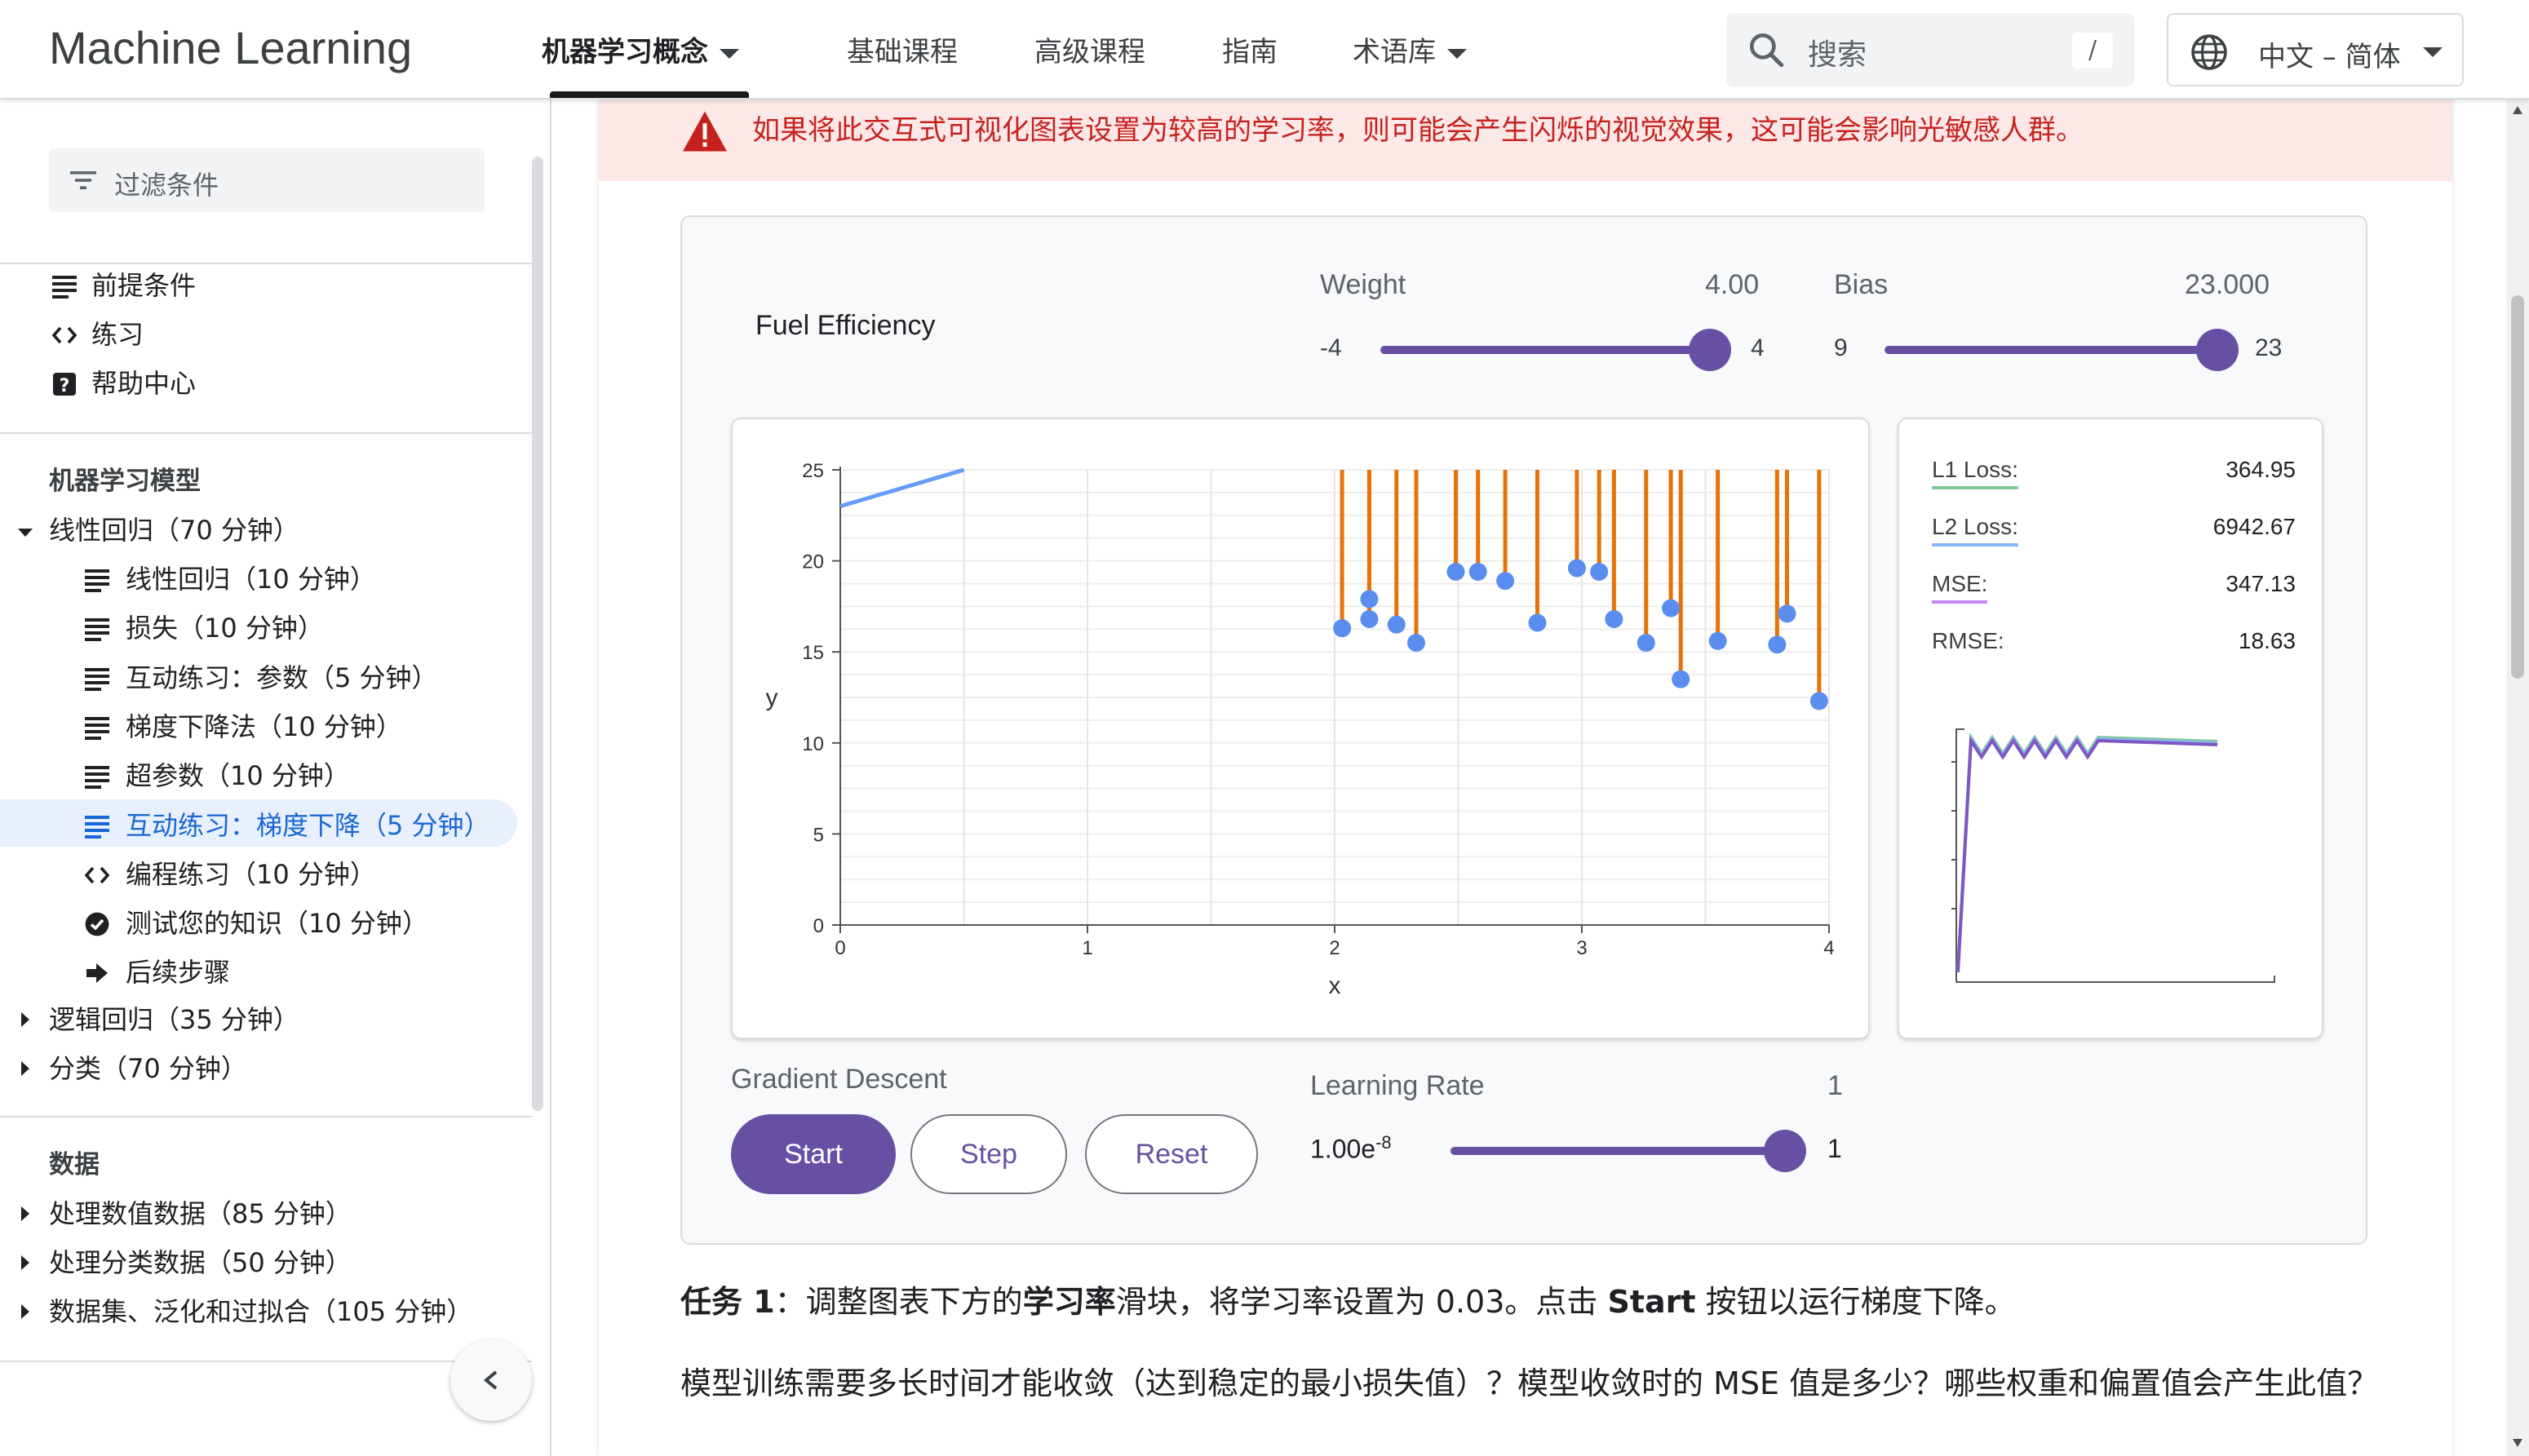  Describe the element at coordinates (1758, 347) in the screenshot. I see `weight-max: 4` at that location.